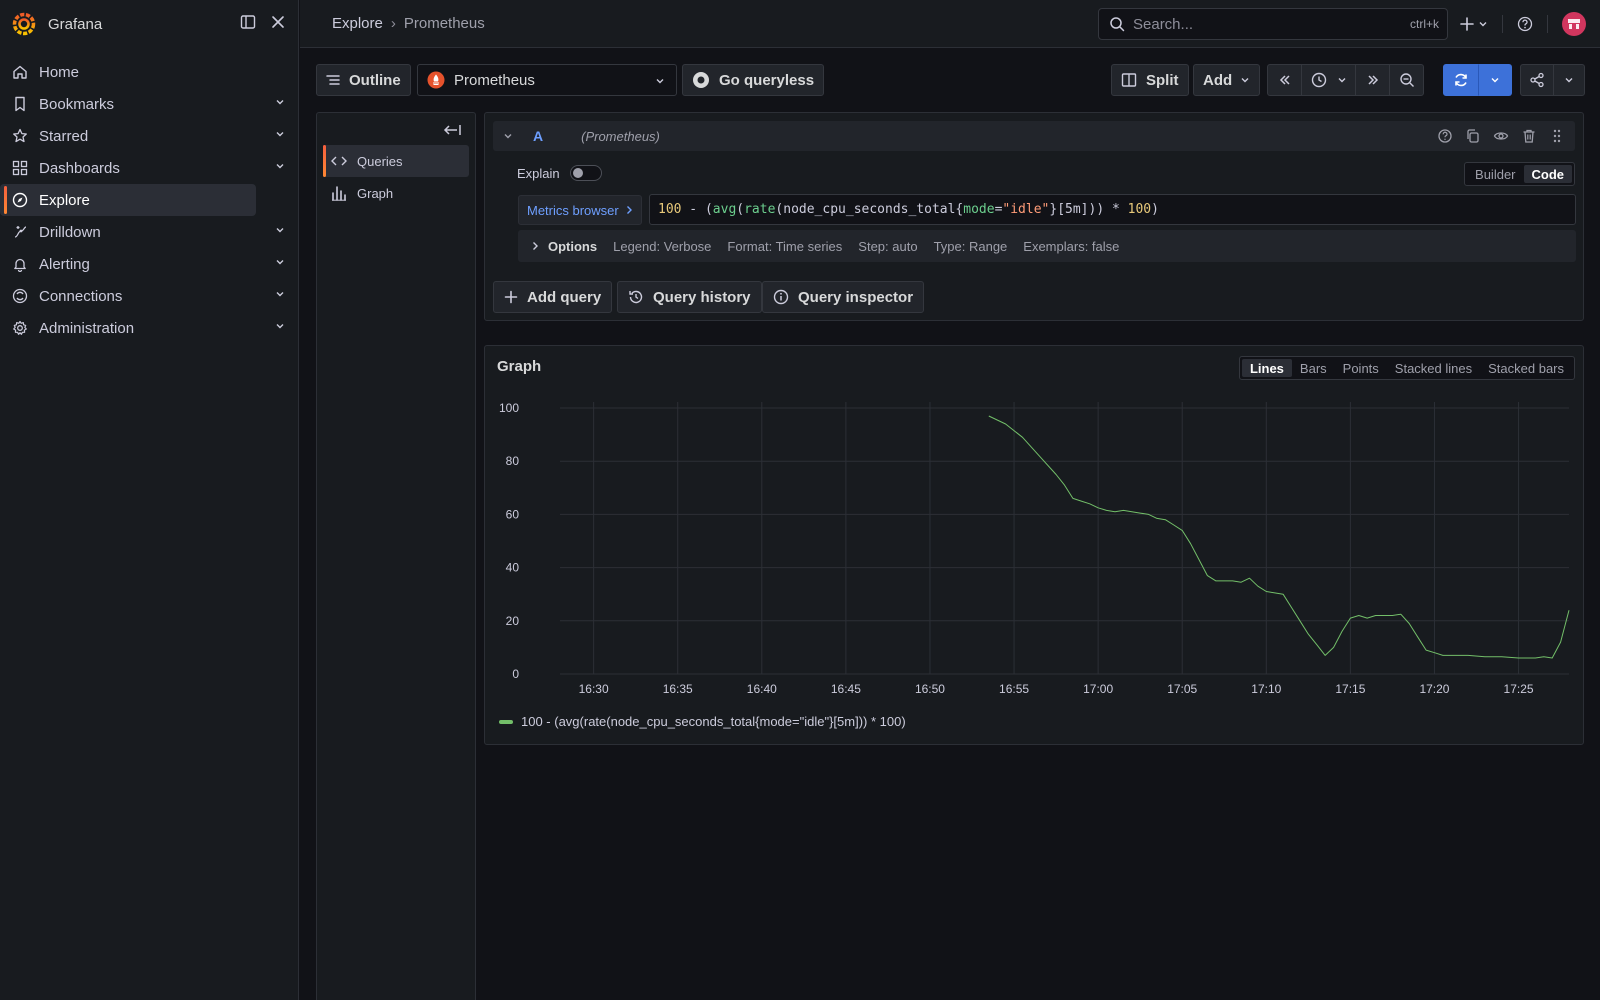  What do you see at coordinates (64, 264) in the screenshot?
I see `sidebar-item-label: Alerting` at bounding box center [64, 264].